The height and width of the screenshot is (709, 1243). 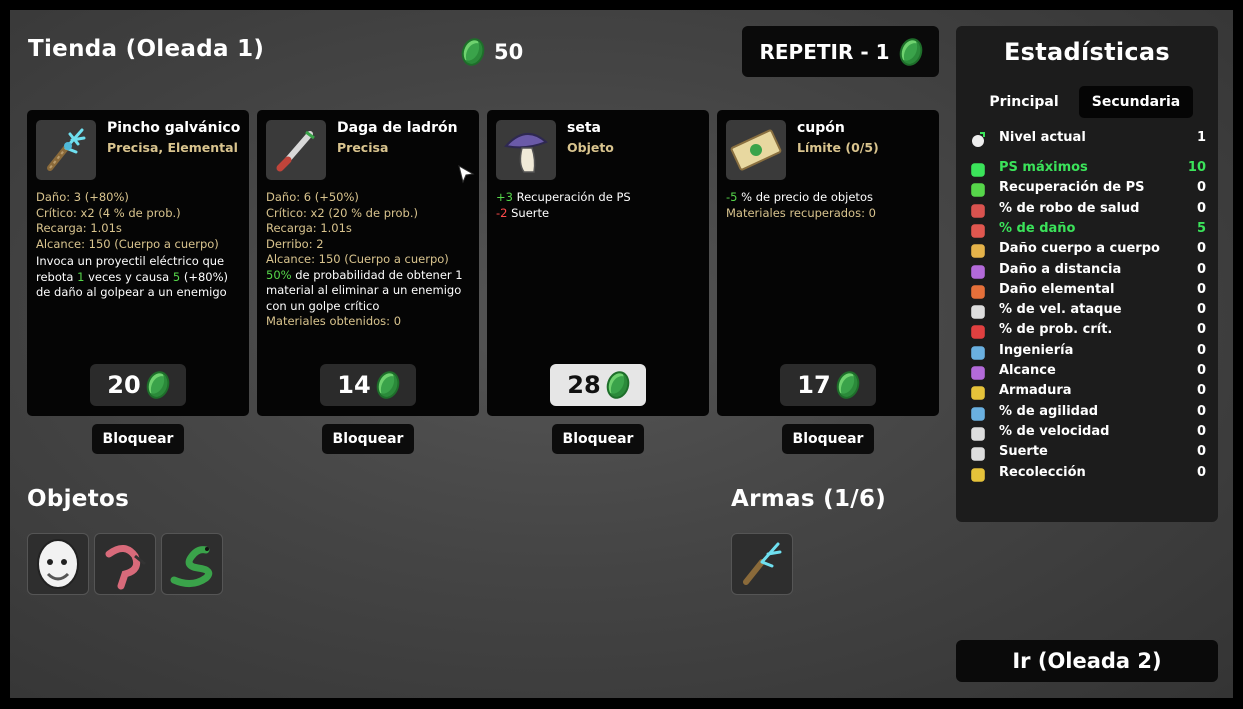 I want to click on heart-icon, so click(x=978, y=170).